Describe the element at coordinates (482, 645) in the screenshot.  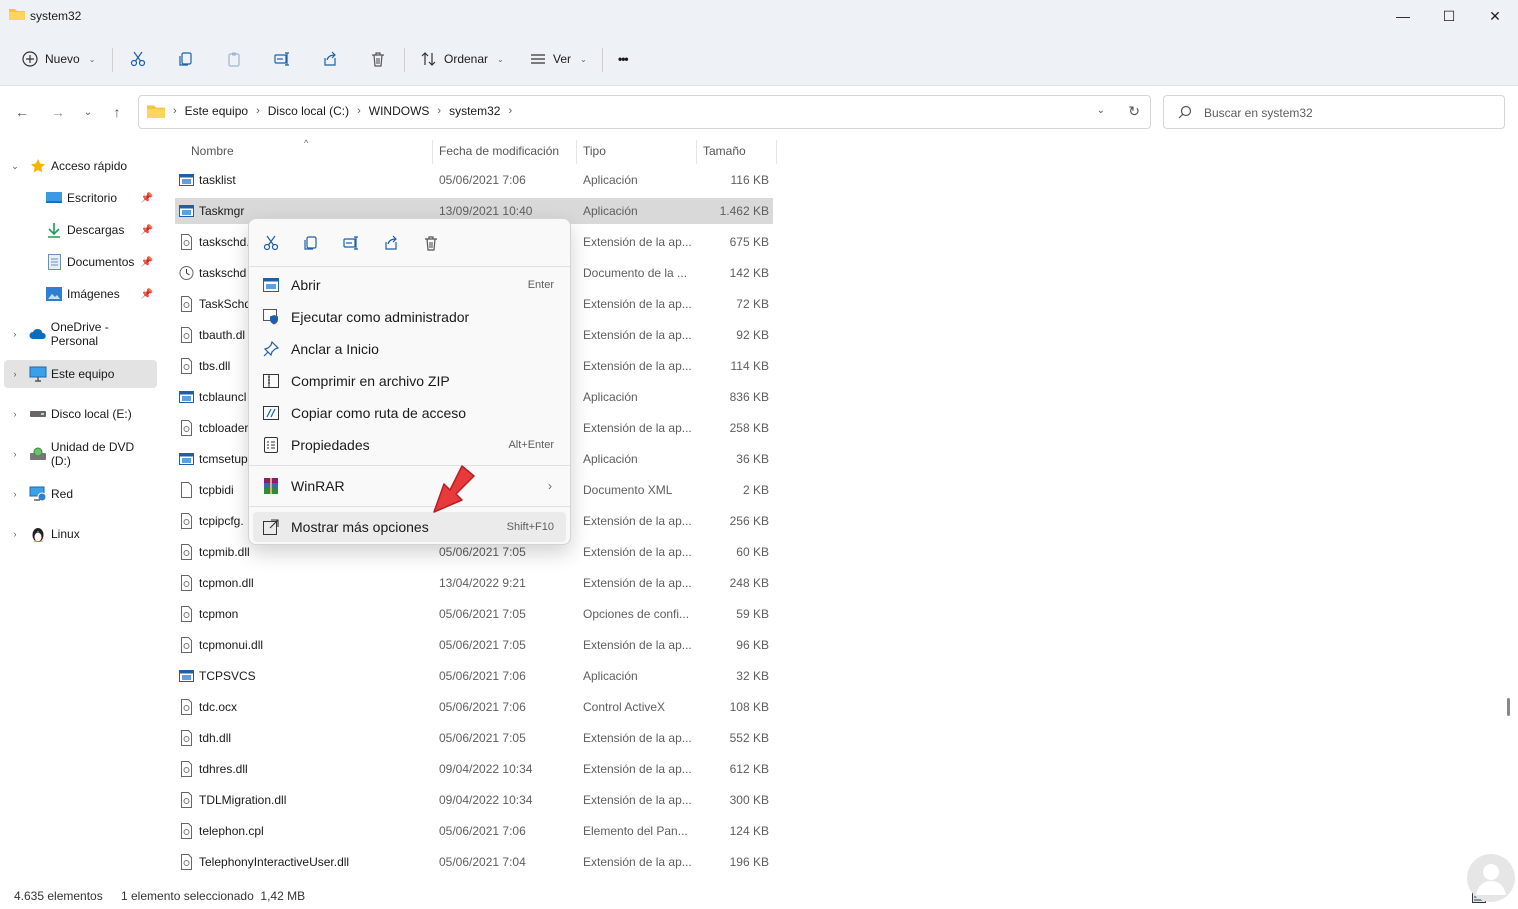
I see `file-date: 05/06/2021 7:05` at that location.